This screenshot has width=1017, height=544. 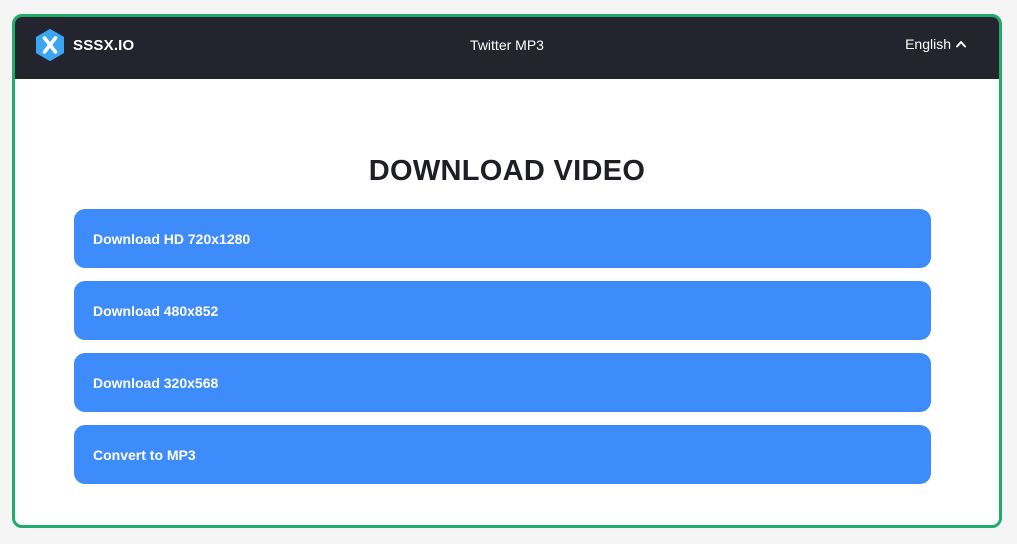 I want to click on page-title: DOWNLOAD VIDEO, so click(x=507, y=171).